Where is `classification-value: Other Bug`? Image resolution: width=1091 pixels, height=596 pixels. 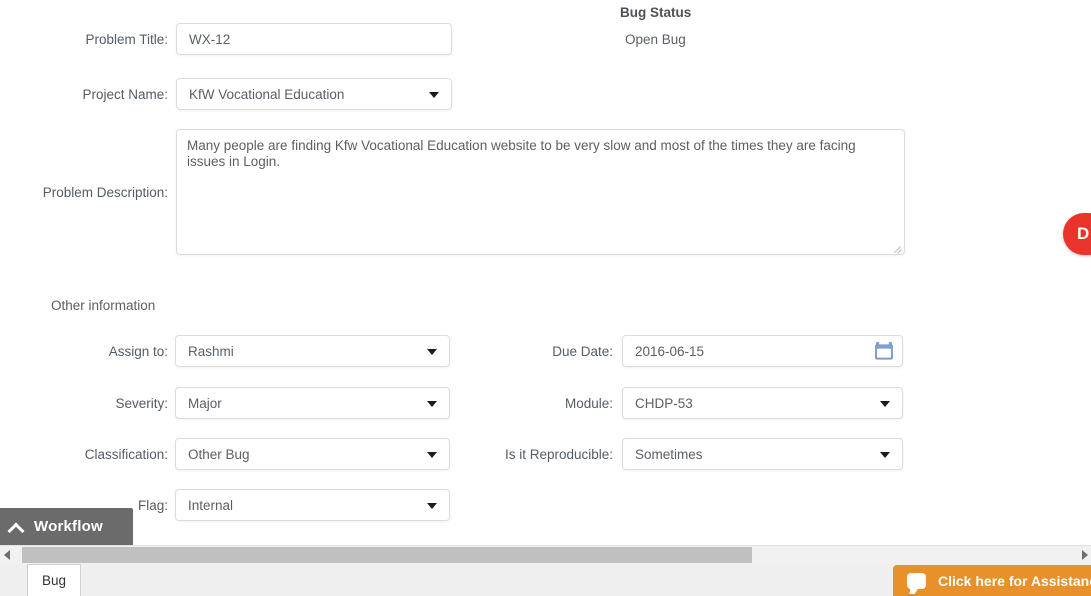
classification-value: Other Bug is located at coordinates (219, 454).